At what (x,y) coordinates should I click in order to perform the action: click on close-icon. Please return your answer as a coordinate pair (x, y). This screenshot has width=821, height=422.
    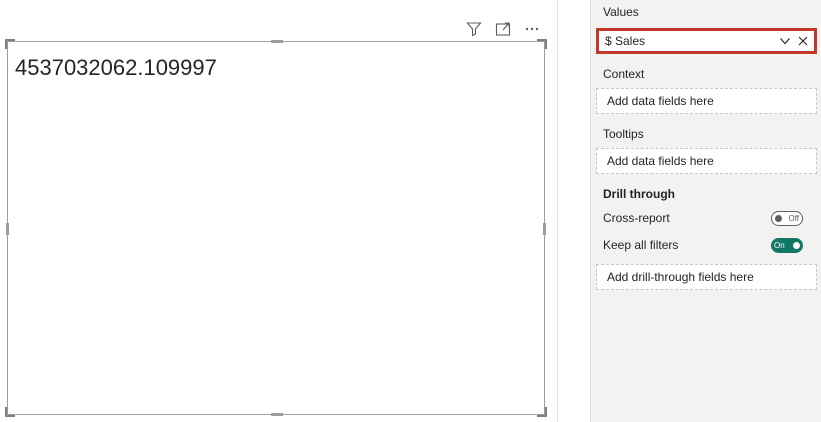
    Looking at the image, I should click on (803, 41).